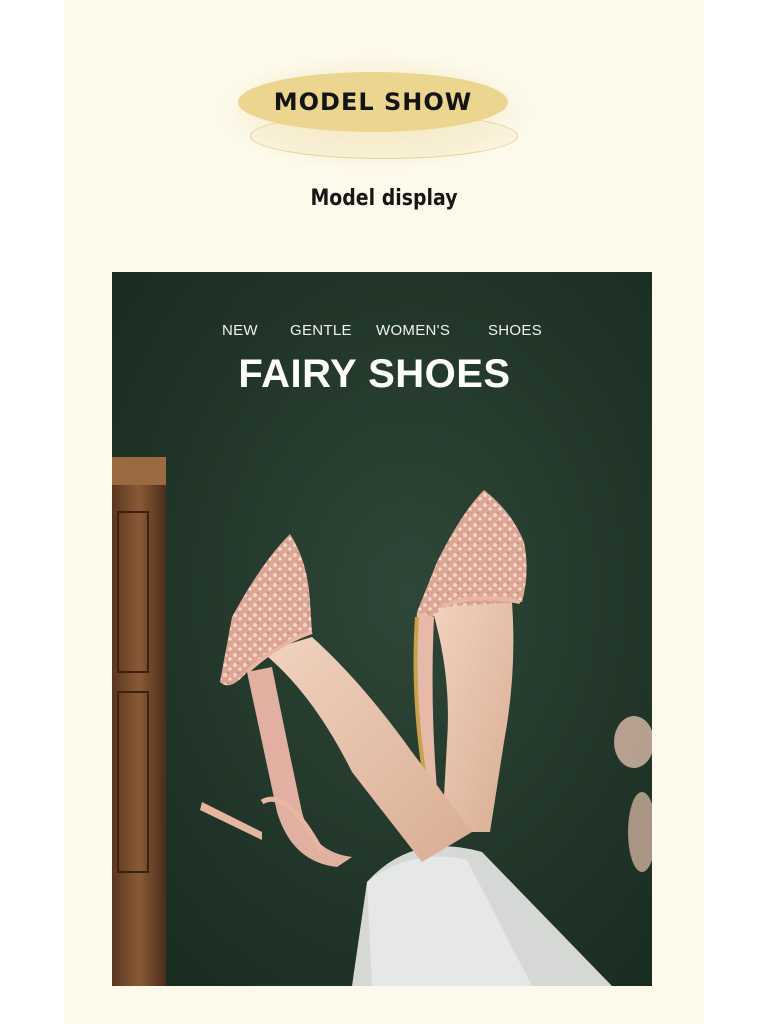 This screenshot has height=1024, width=768. I want to click on tagline-womens: WOMEN'S, so click(413, 330).